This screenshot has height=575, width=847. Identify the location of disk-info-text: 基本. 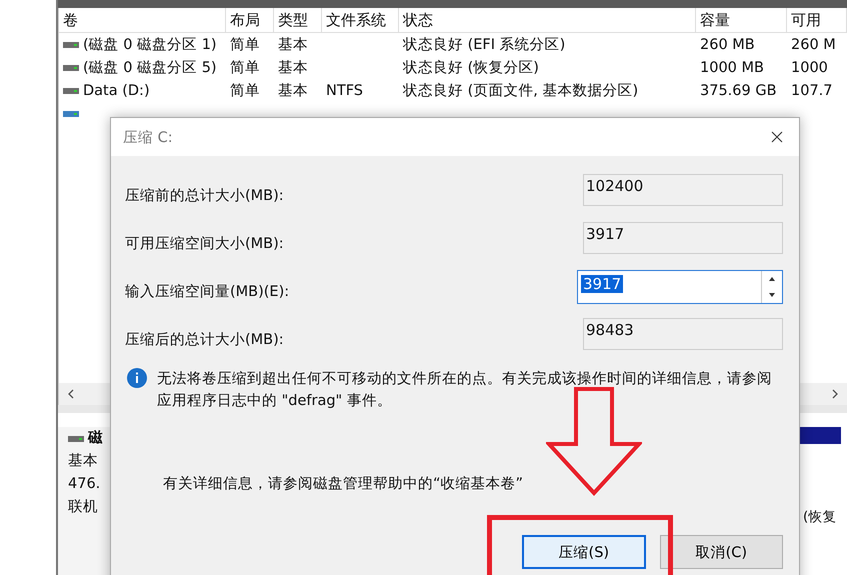
(83, 461).